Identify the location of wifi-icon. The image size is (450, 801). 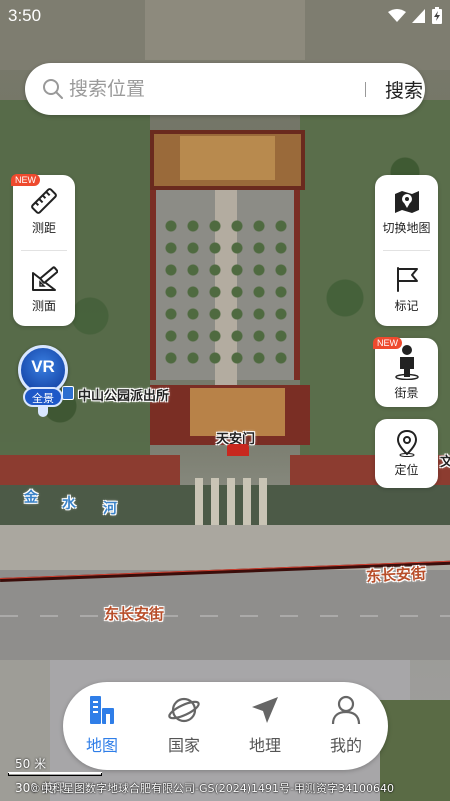
(397, 18).